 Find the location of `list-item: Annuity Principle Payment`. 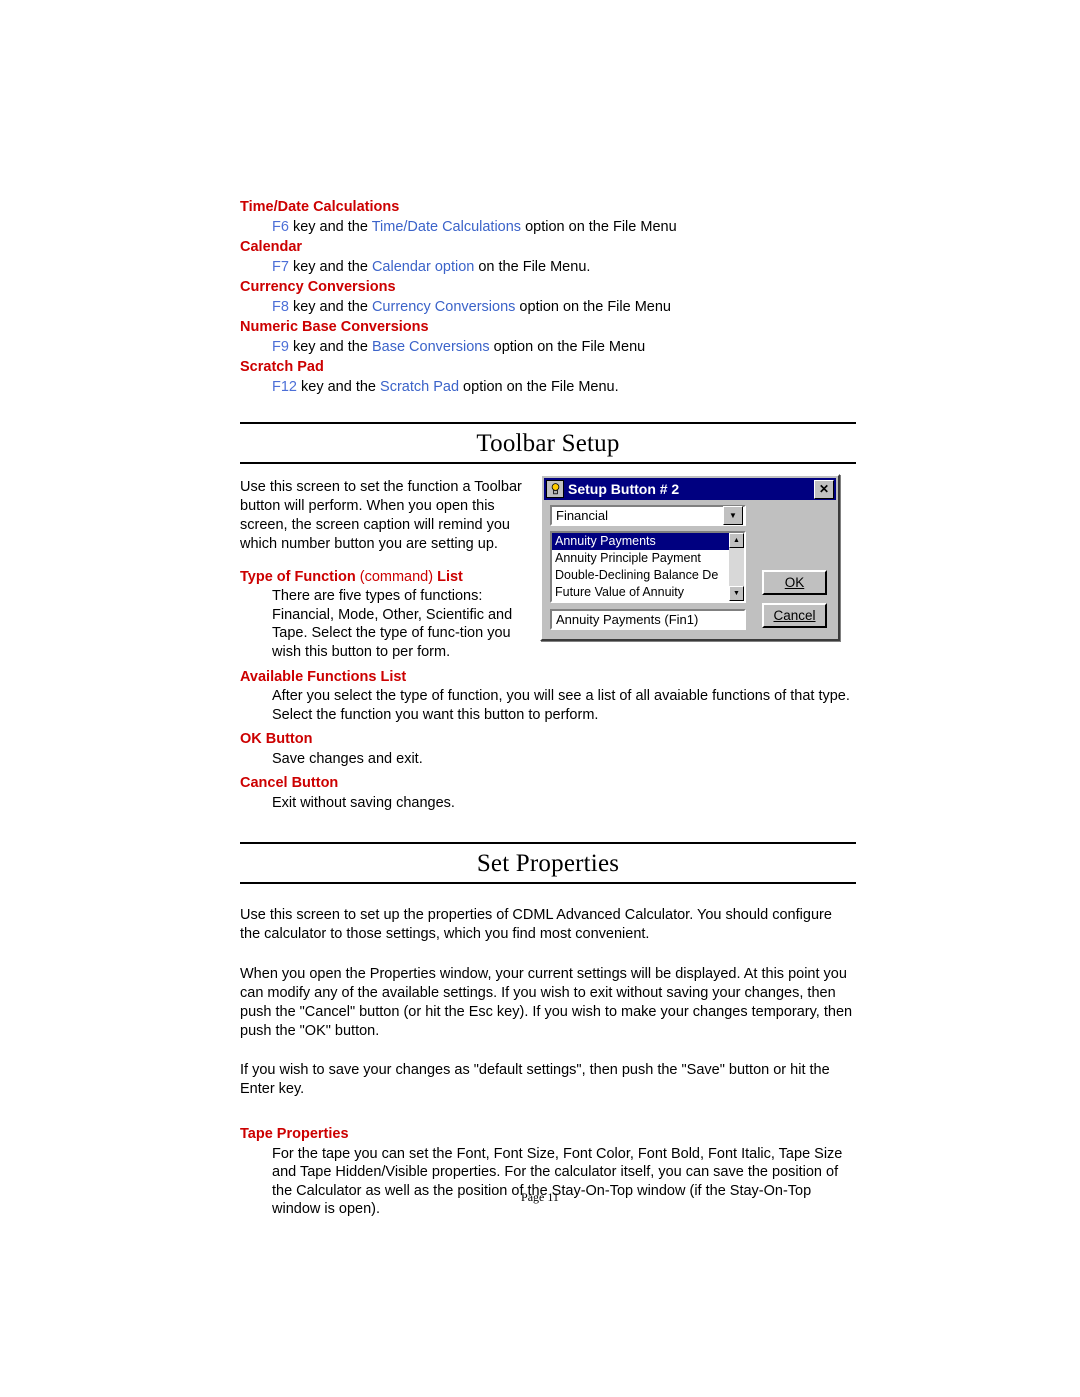

list-item: Annuity Principle Payment is located at coordinates (648, 558).